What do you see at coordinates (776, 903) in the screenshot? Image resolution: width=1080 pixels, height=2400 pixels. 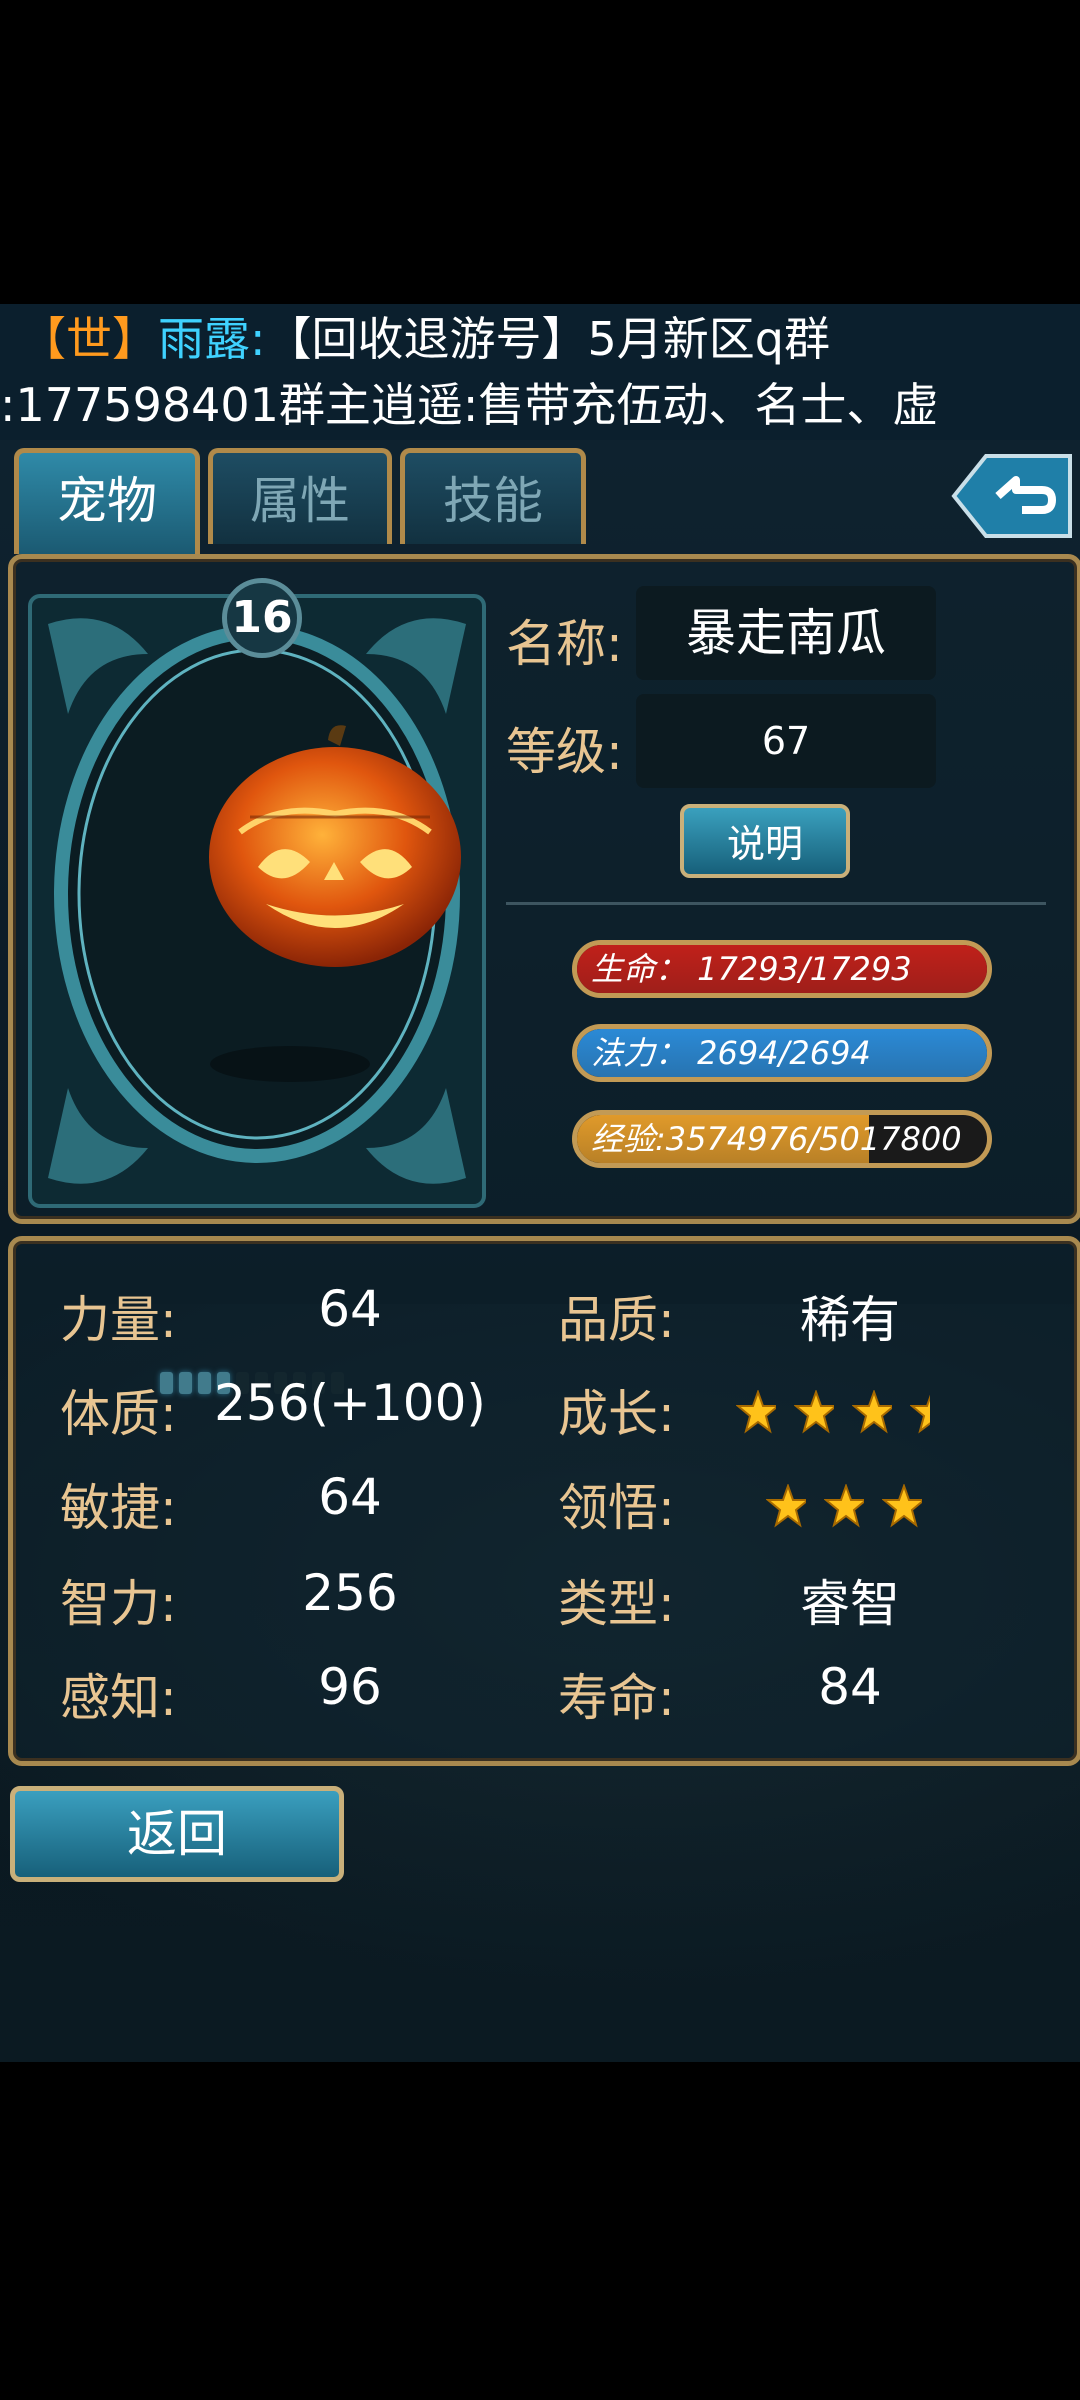 I see `divider` at bounding box center [776, 903].